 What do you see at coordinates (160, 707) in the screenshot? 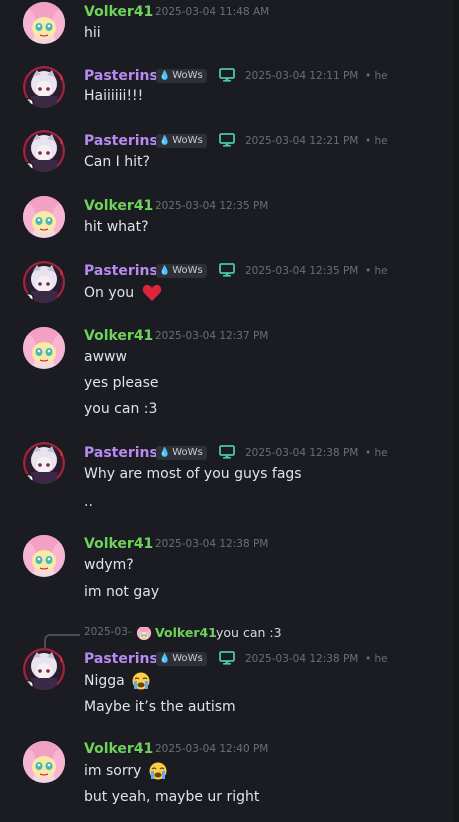
I see `message-text: Maybe it’s the autism` at bounding box center [160, 707].